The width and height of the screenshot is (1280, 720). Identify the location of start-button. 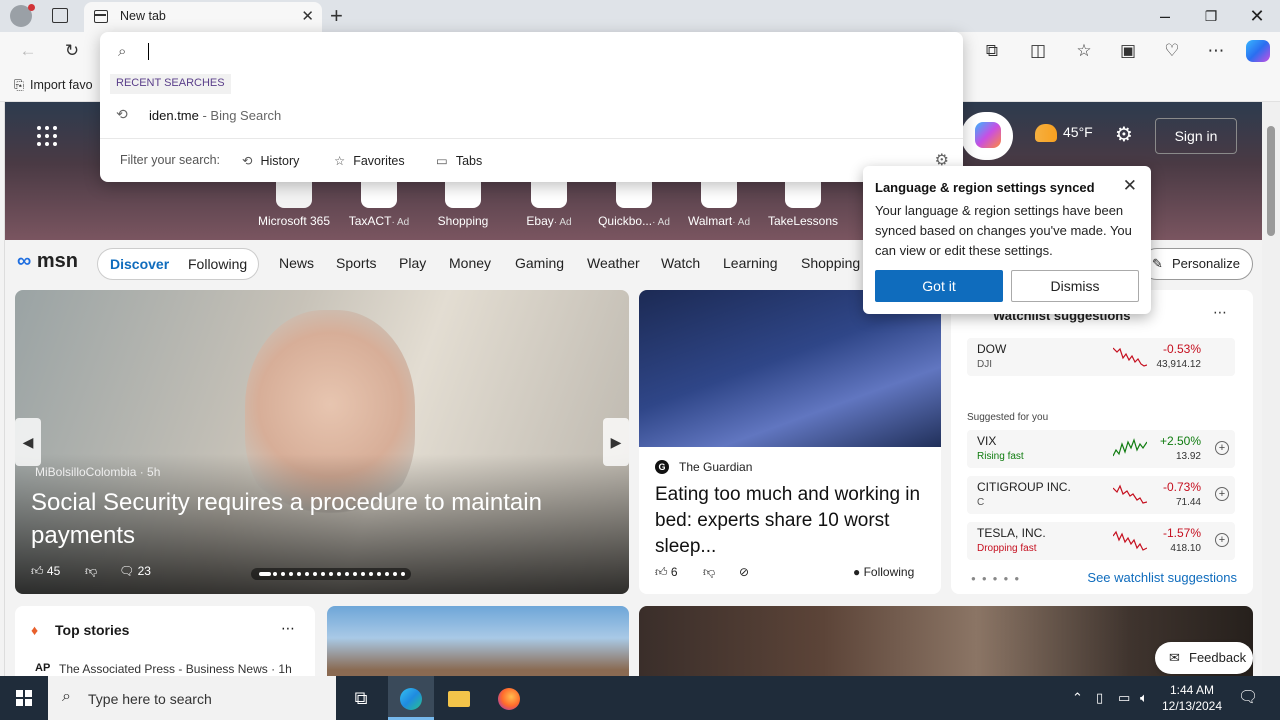
(24, 698).